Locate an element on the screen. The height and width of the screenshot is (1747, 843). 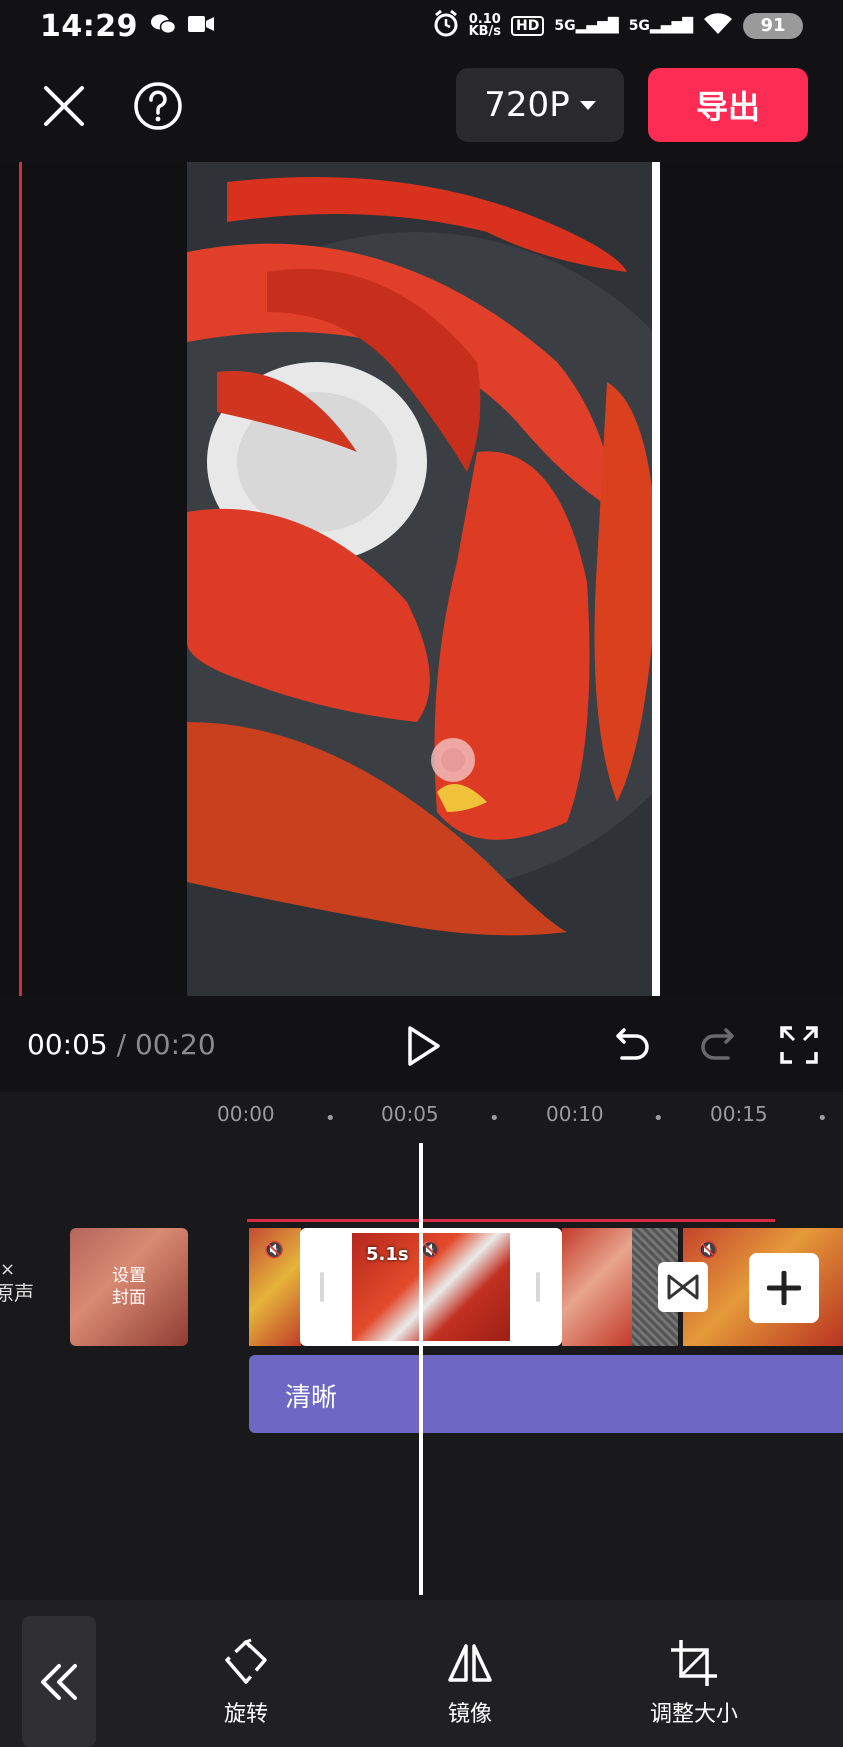
time-ruler: 00:00 • 00:05 • 00:10 • 00:15 • is located at coordinates (421, 1122).